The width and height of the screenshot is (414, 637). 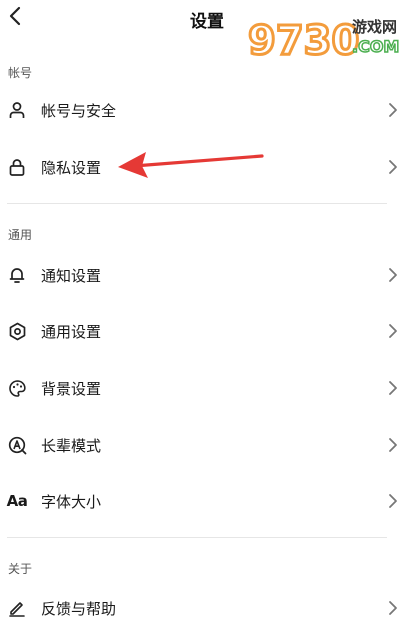 What do you see at coordinates (71, 275) in the screenshot?
I see `settings-item-label: 通知设置` at bounding box center [71, 275].